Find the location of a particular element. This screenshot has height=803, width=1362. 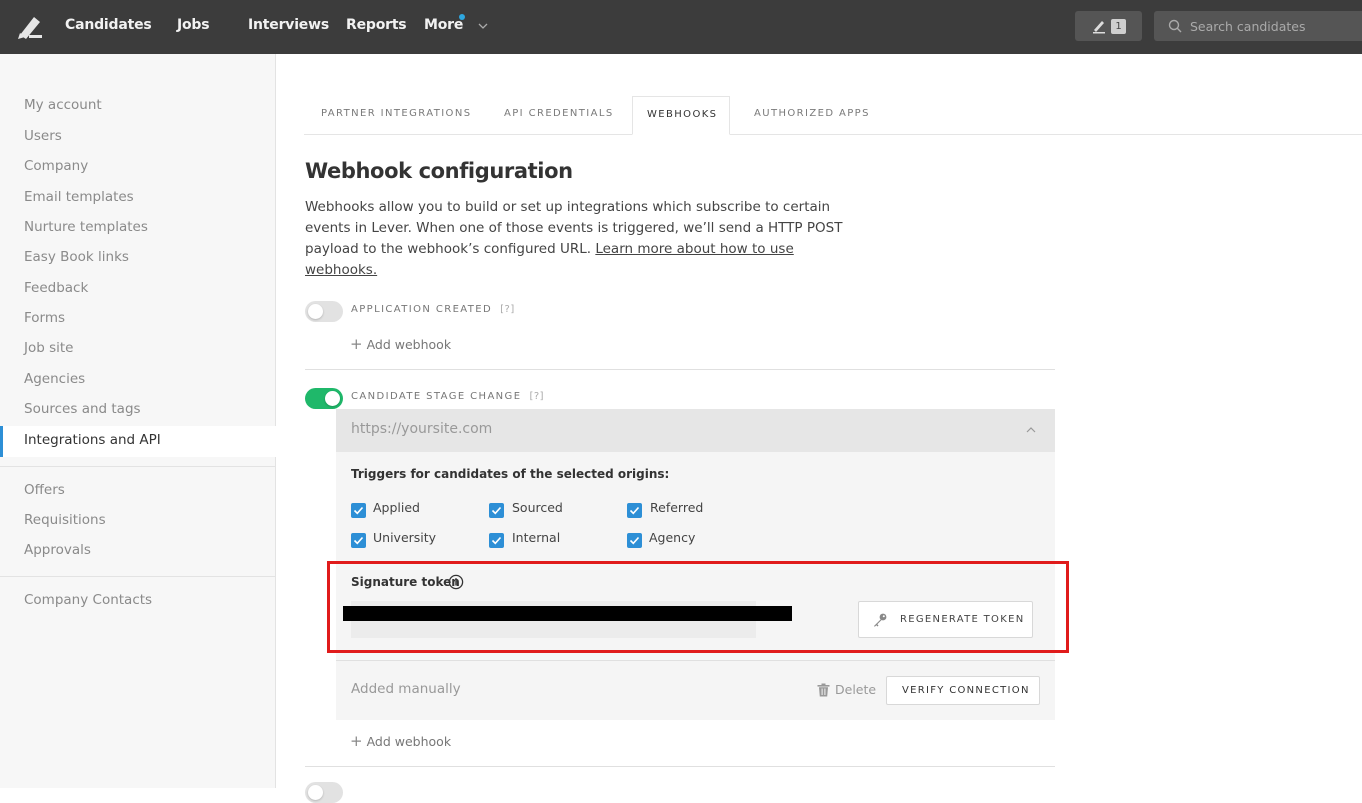

annotation-highlight-box is located at coordinates (698, 607).